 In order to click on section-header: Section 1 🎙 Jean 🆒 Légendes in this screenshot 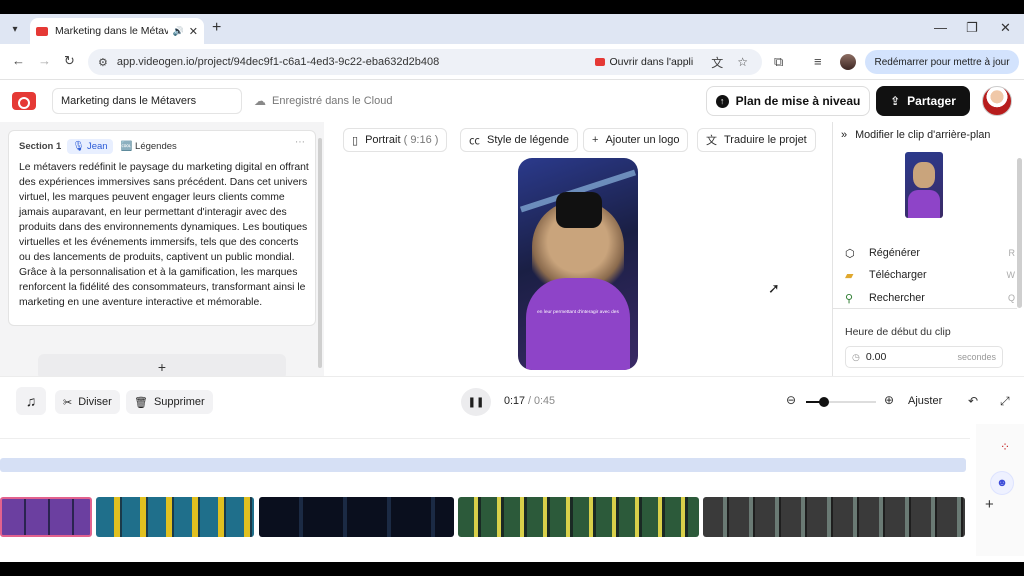, I will do `click(98, 146)`.